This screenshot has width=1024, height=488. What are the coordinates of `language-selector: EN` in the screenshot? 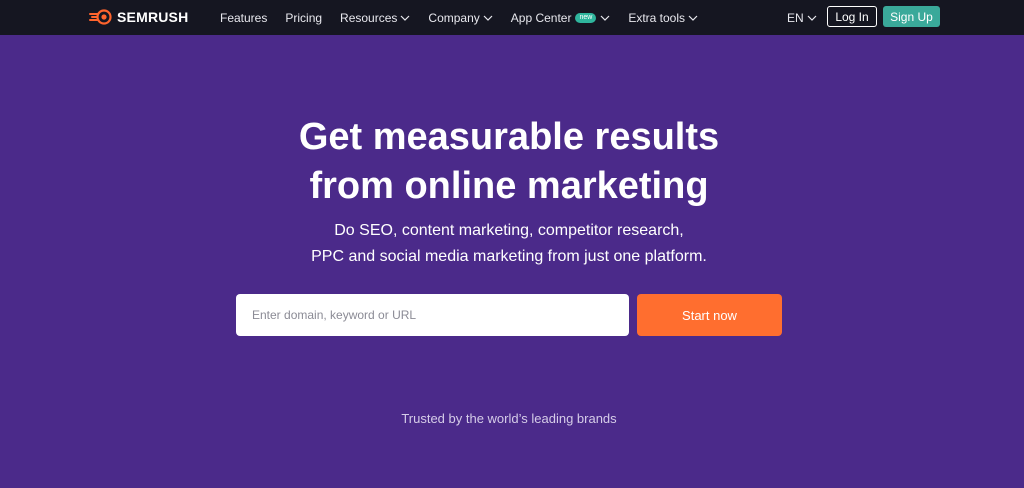 It's located at (802, 17).